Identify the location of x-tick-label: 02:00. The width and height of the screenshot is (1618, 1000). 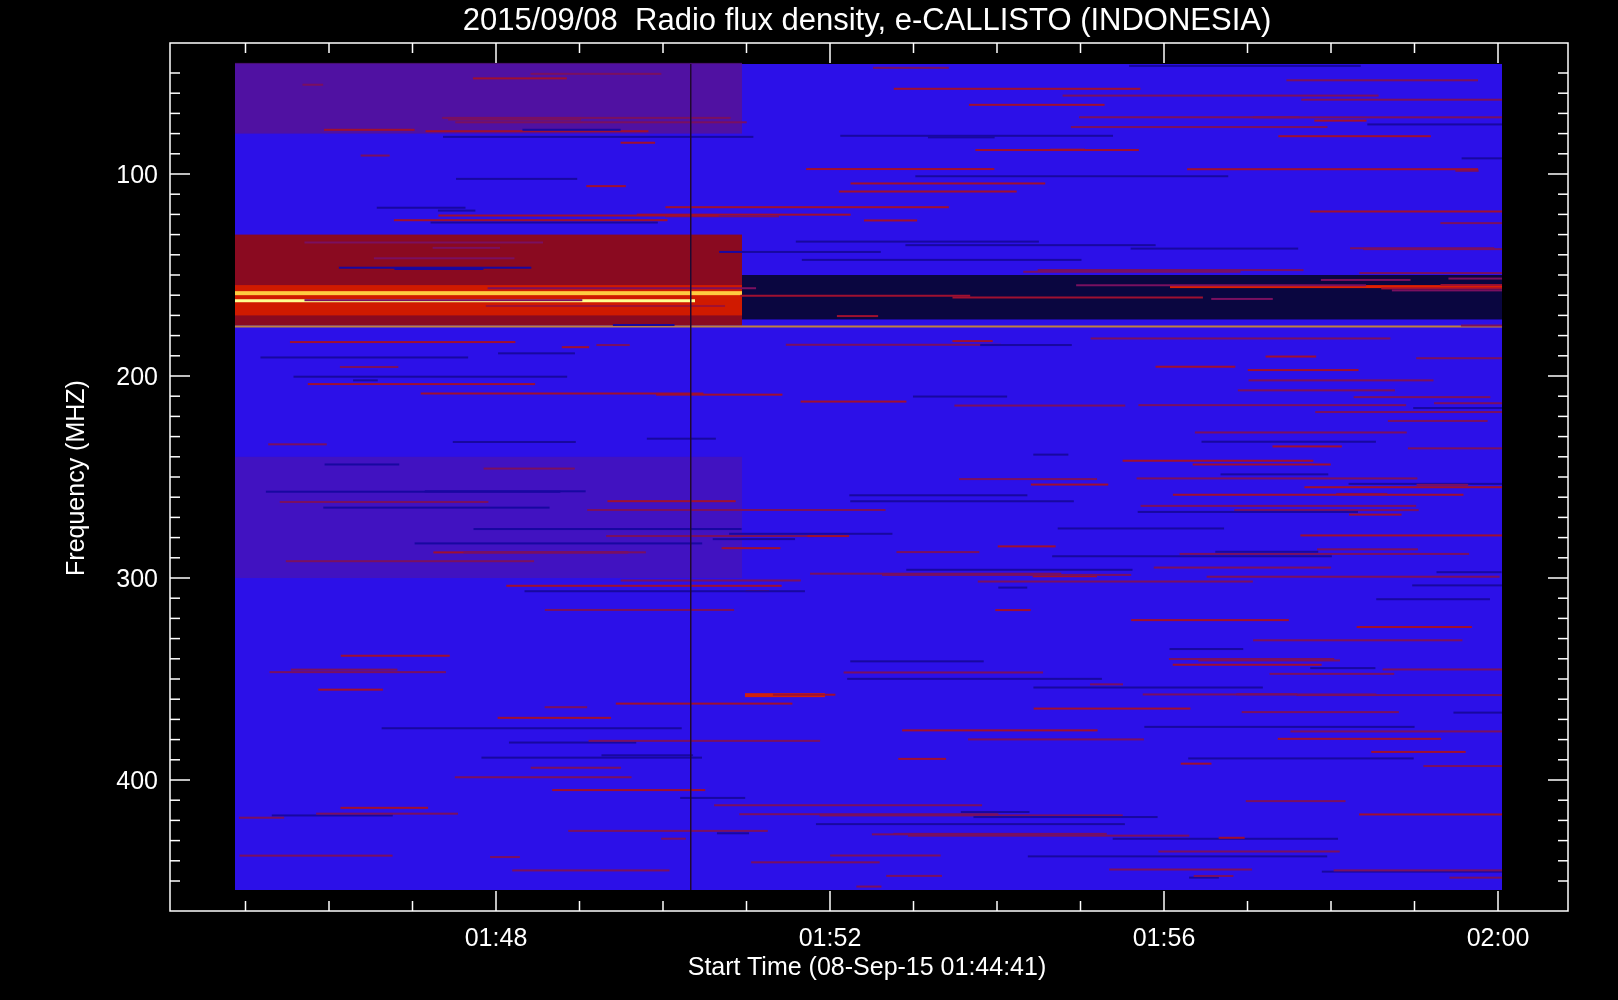
(1498, 937).